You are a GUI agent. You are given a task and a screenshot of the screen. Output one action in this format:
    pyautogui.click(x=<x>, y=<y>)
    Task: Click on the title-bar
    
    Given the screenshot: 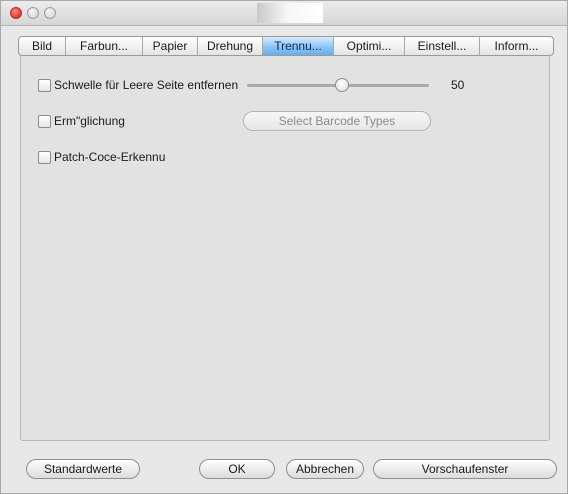 What is the action you would take?
    pyautogui.click(x=284, y=13)
    